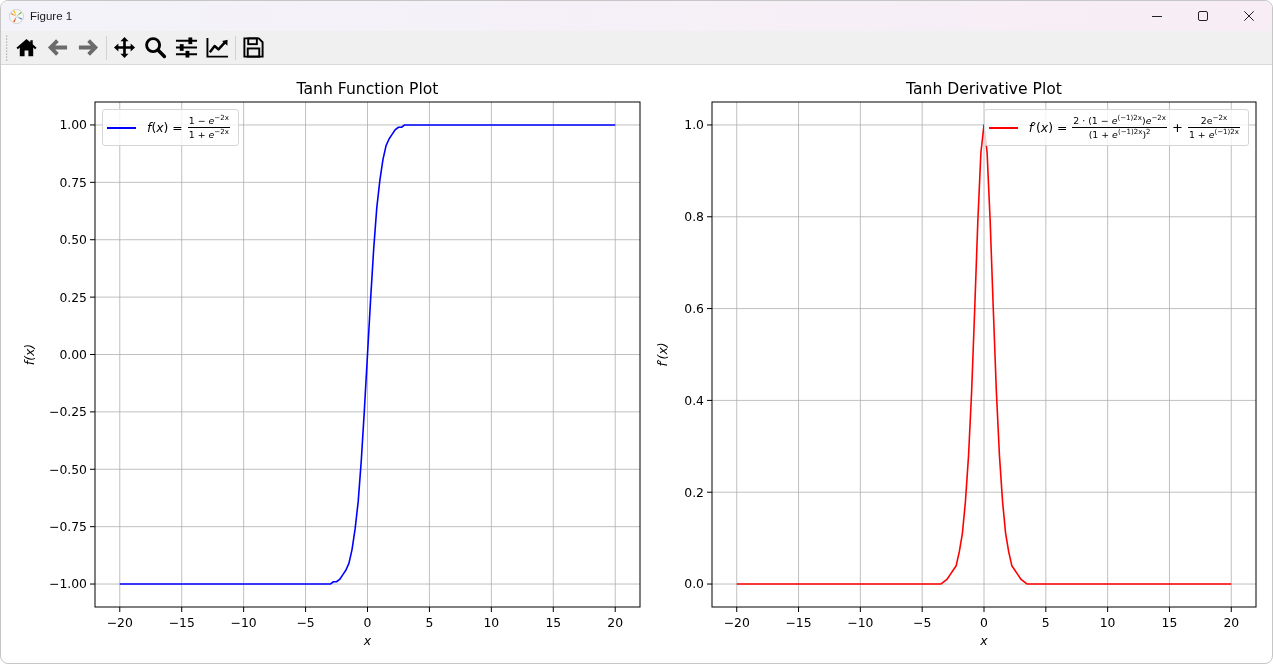 Image resolution: width=1273 pixels, height=666 pixels. Describe the element at coordinates (73, 297) in the screenshot. I see `tick-label: 0.25` at that location.